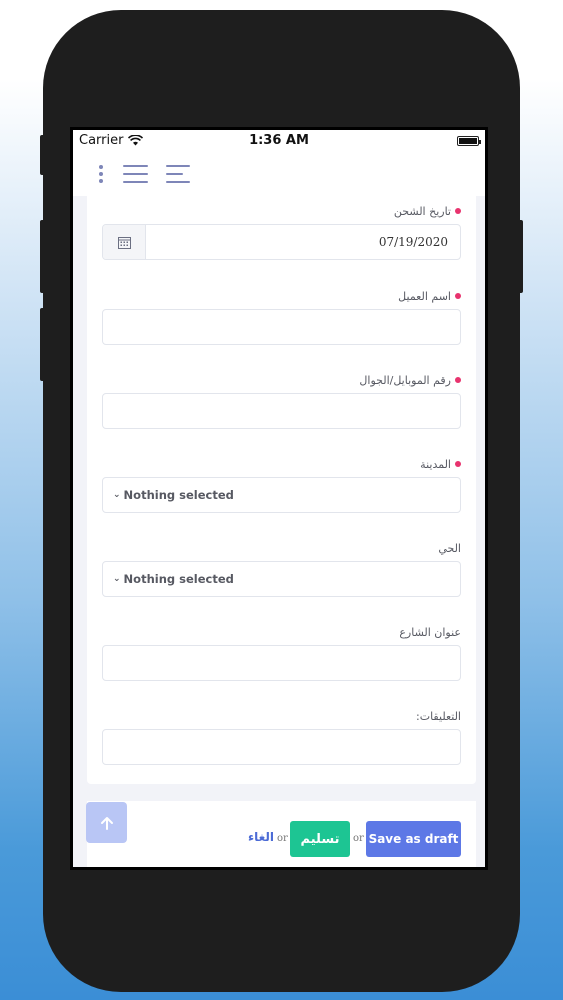 The image size is (563, 1000). What do you see at coordinates (430, 632) in the screenshot?
I see `street-label: عنوان الشارع` at bounding box center [430, 632].